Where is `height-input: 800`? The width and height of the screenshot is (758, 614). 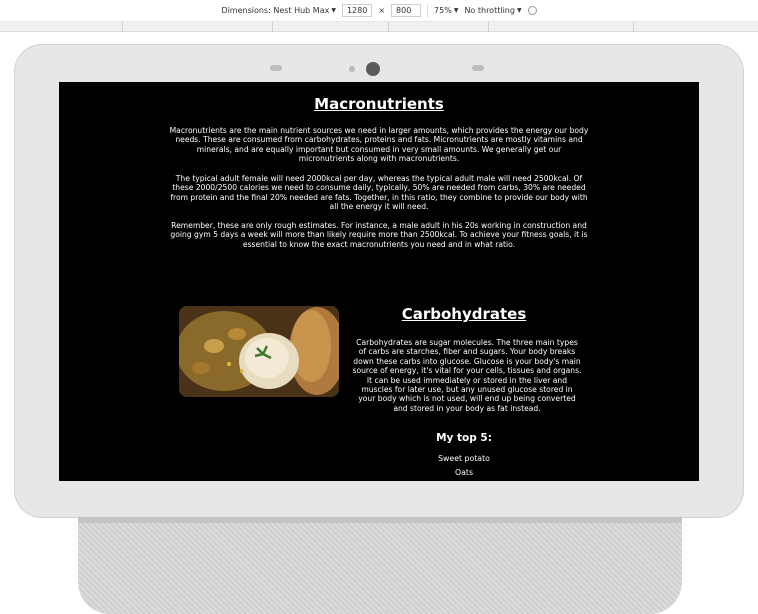 height-input: 800 is located at coordinates (406, 10).